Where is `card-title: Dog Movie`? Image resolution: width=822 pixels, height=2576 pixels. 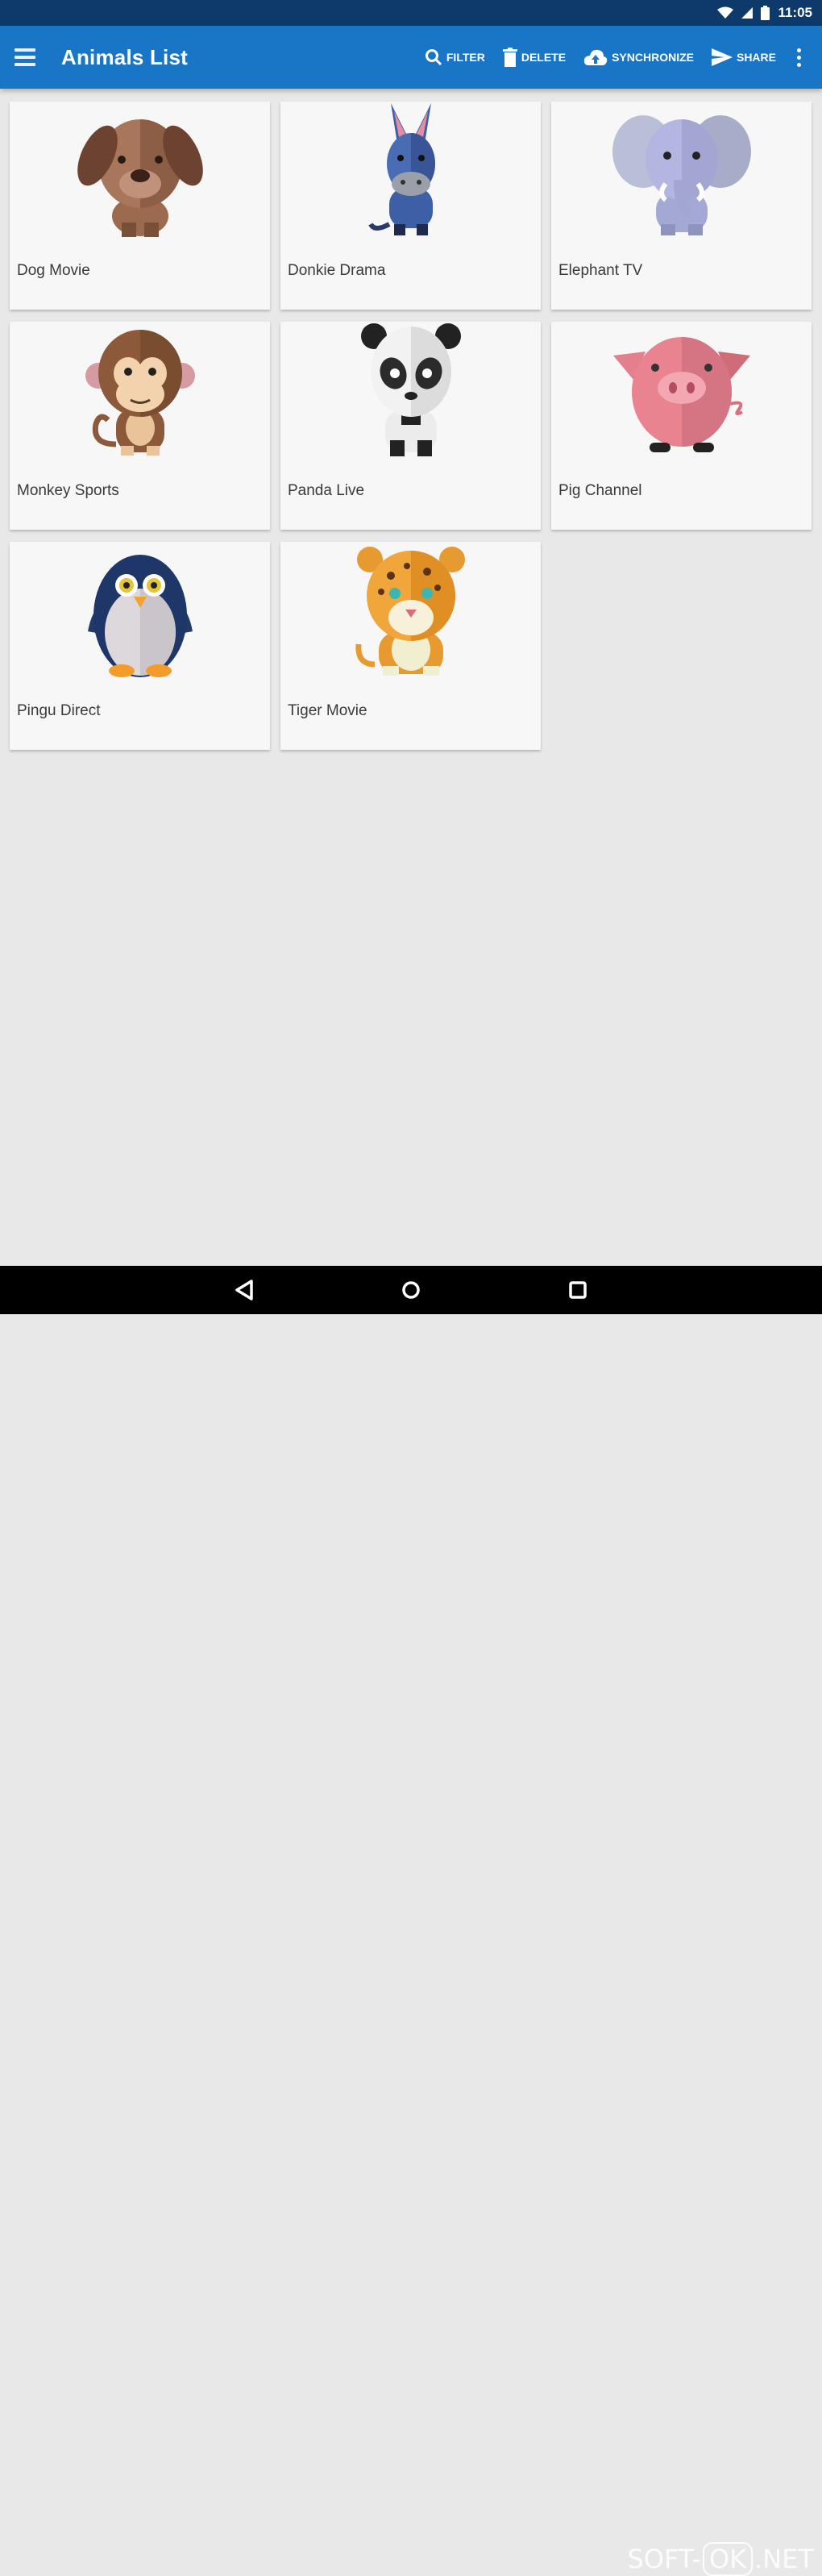 card-title: Dog Movie is located at coordinates (54, 270).